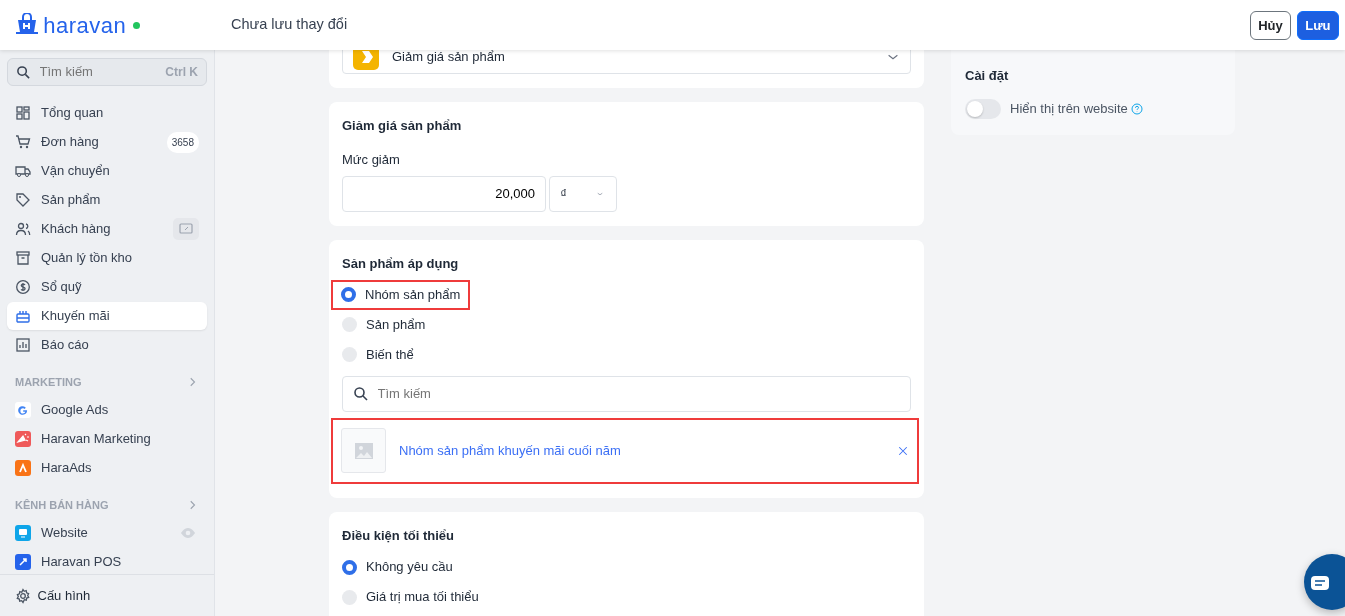 The width and height of the screenshot is (1345, 616). Describe the element at coordinates (48, 382) in the screenshot. I see `section-heading: MARKETING` at that location.